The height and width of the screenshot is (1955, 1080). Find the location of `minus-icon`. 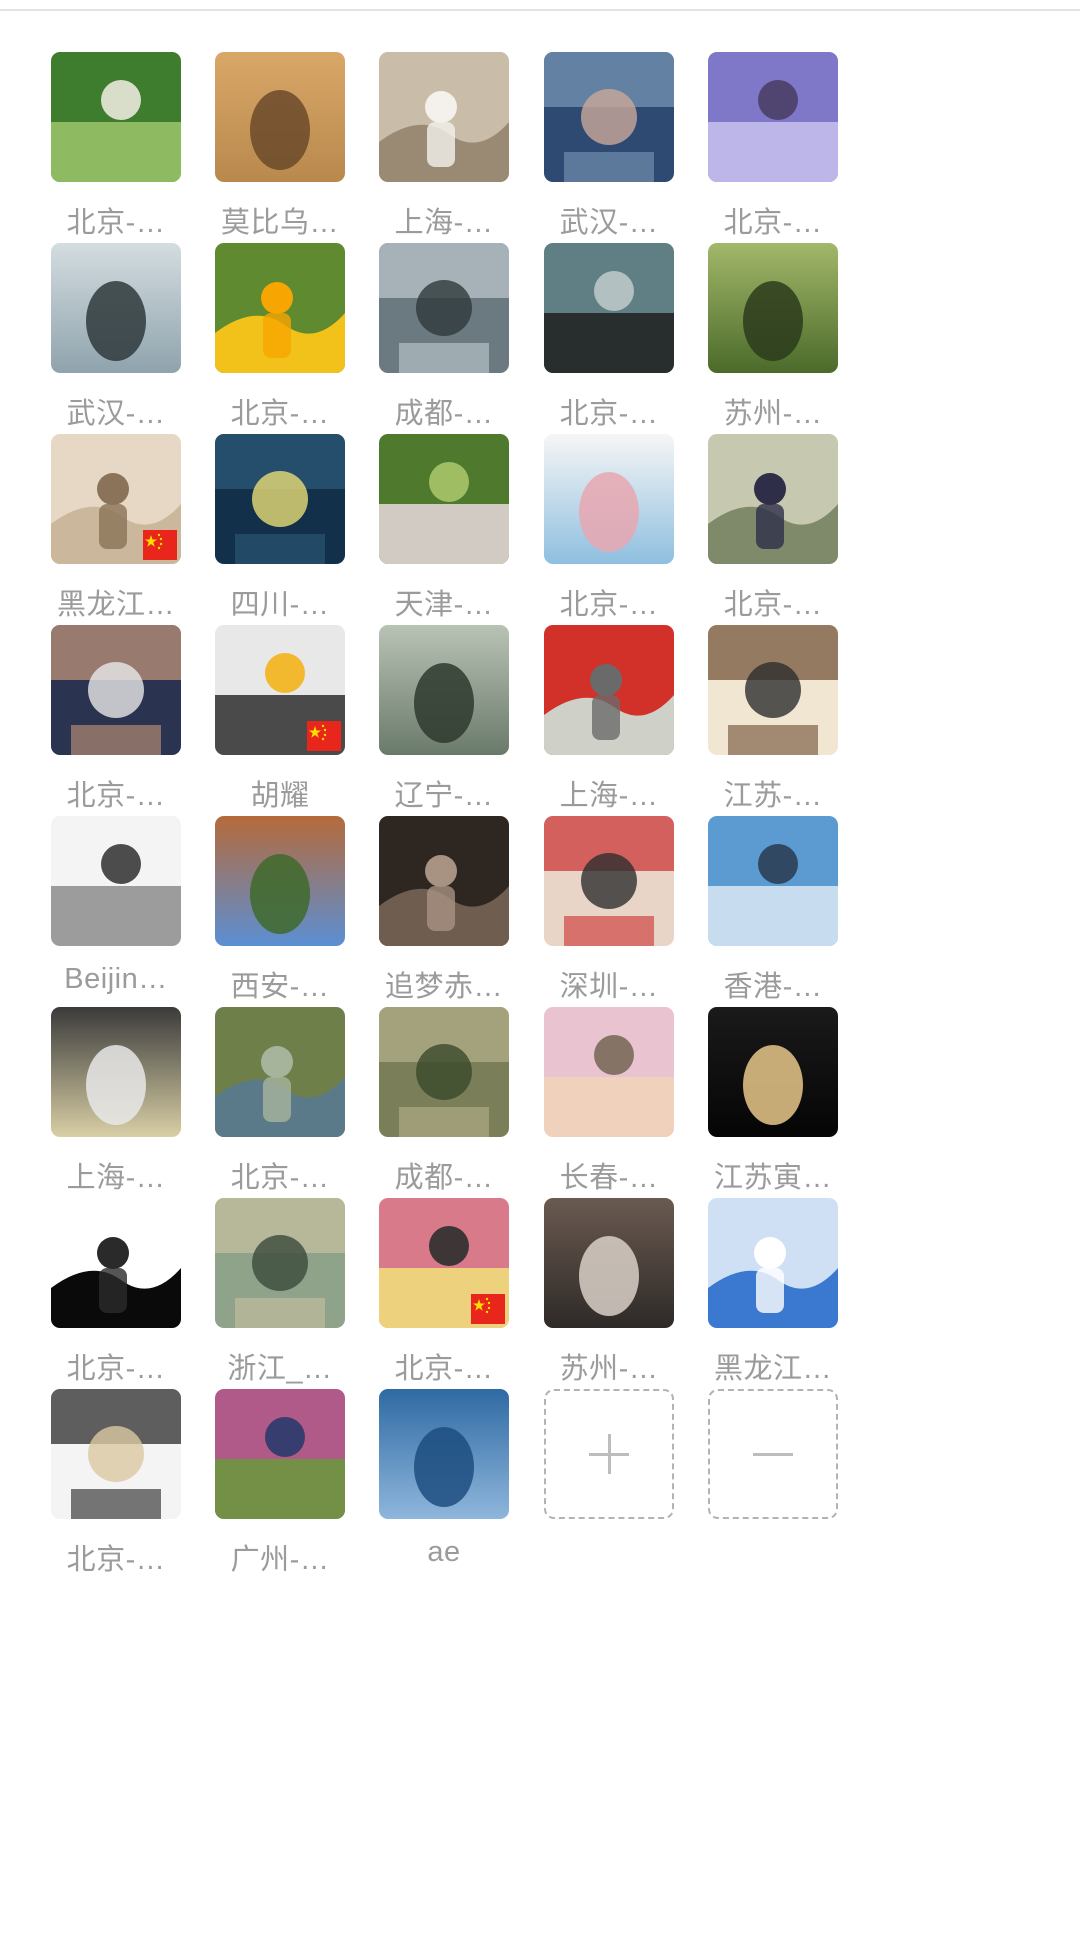

minus-icon is located at coordinates (773, 1454).